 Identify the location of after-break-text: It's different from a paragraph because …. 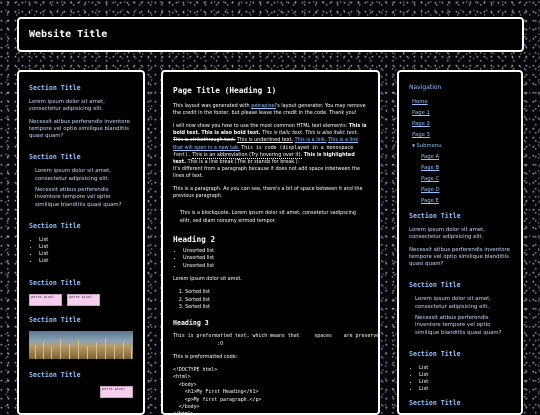
(267, 172).